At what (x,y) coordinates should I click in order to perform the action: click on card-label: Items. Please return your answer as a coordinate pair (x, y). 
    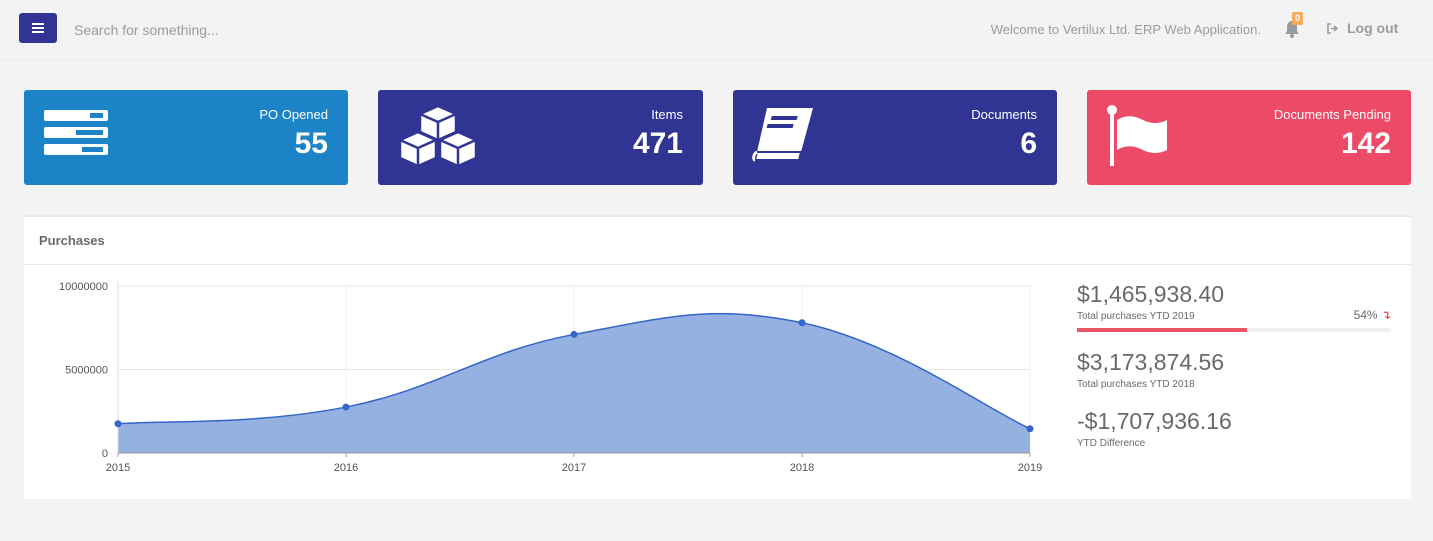
    Looking at the image, I should click on (667, 114).